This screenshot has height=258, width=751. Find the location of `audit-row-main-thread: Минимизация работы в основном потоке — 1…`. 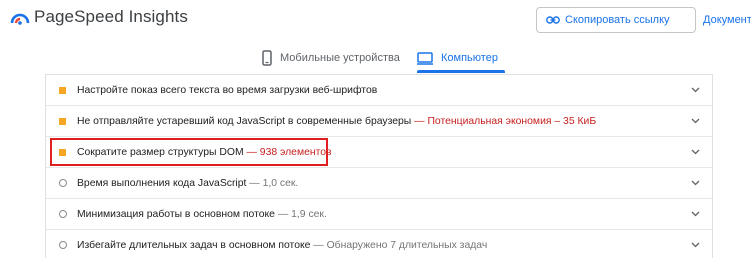

audit-row-main-thread: Минимизация работы в основном потоке — 1… is located at coordinates (379, 214).